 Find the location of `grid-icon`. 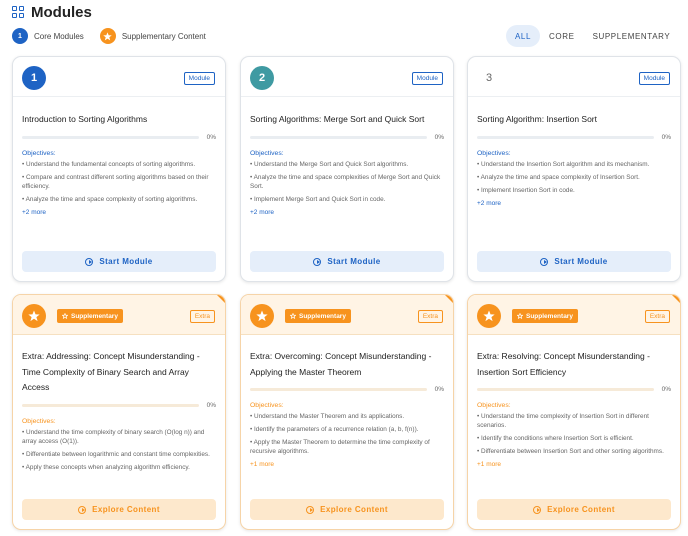

grid-icon is located at coordinates (18, 12).